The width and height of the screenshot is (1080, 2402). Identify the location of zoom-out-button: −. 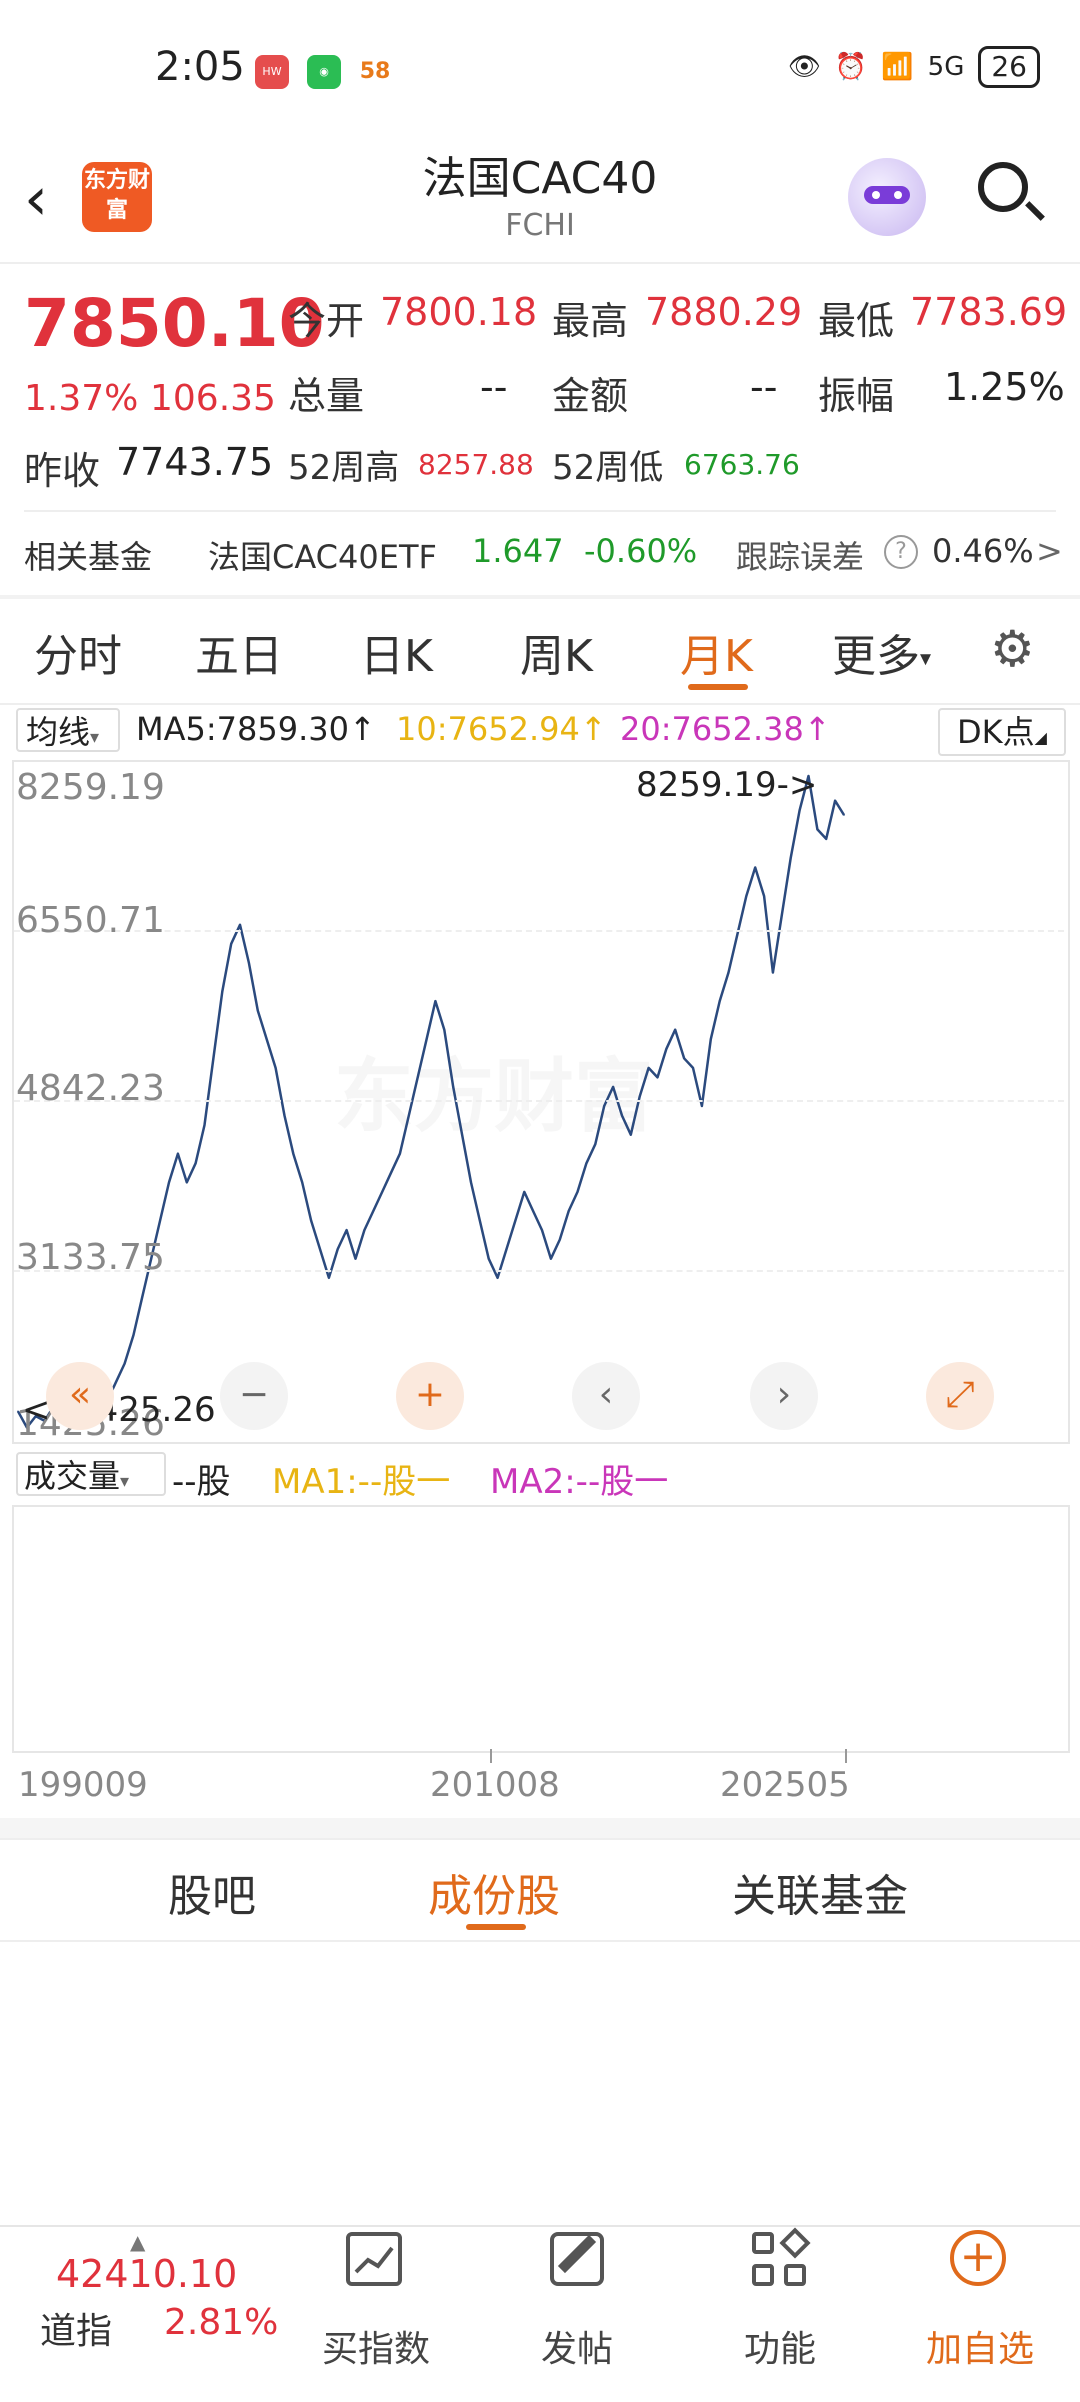
(254, 1396).